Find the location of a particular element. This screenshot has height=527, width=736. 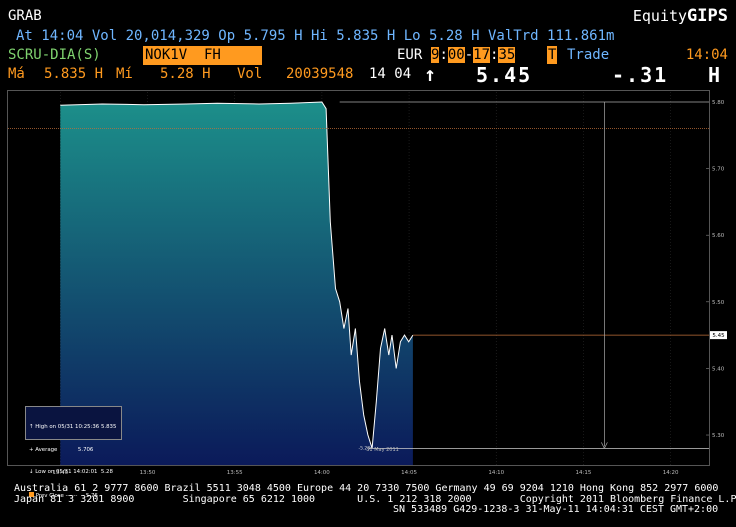

y-tick-label: 5.50 is located at coordinates (718, 303).